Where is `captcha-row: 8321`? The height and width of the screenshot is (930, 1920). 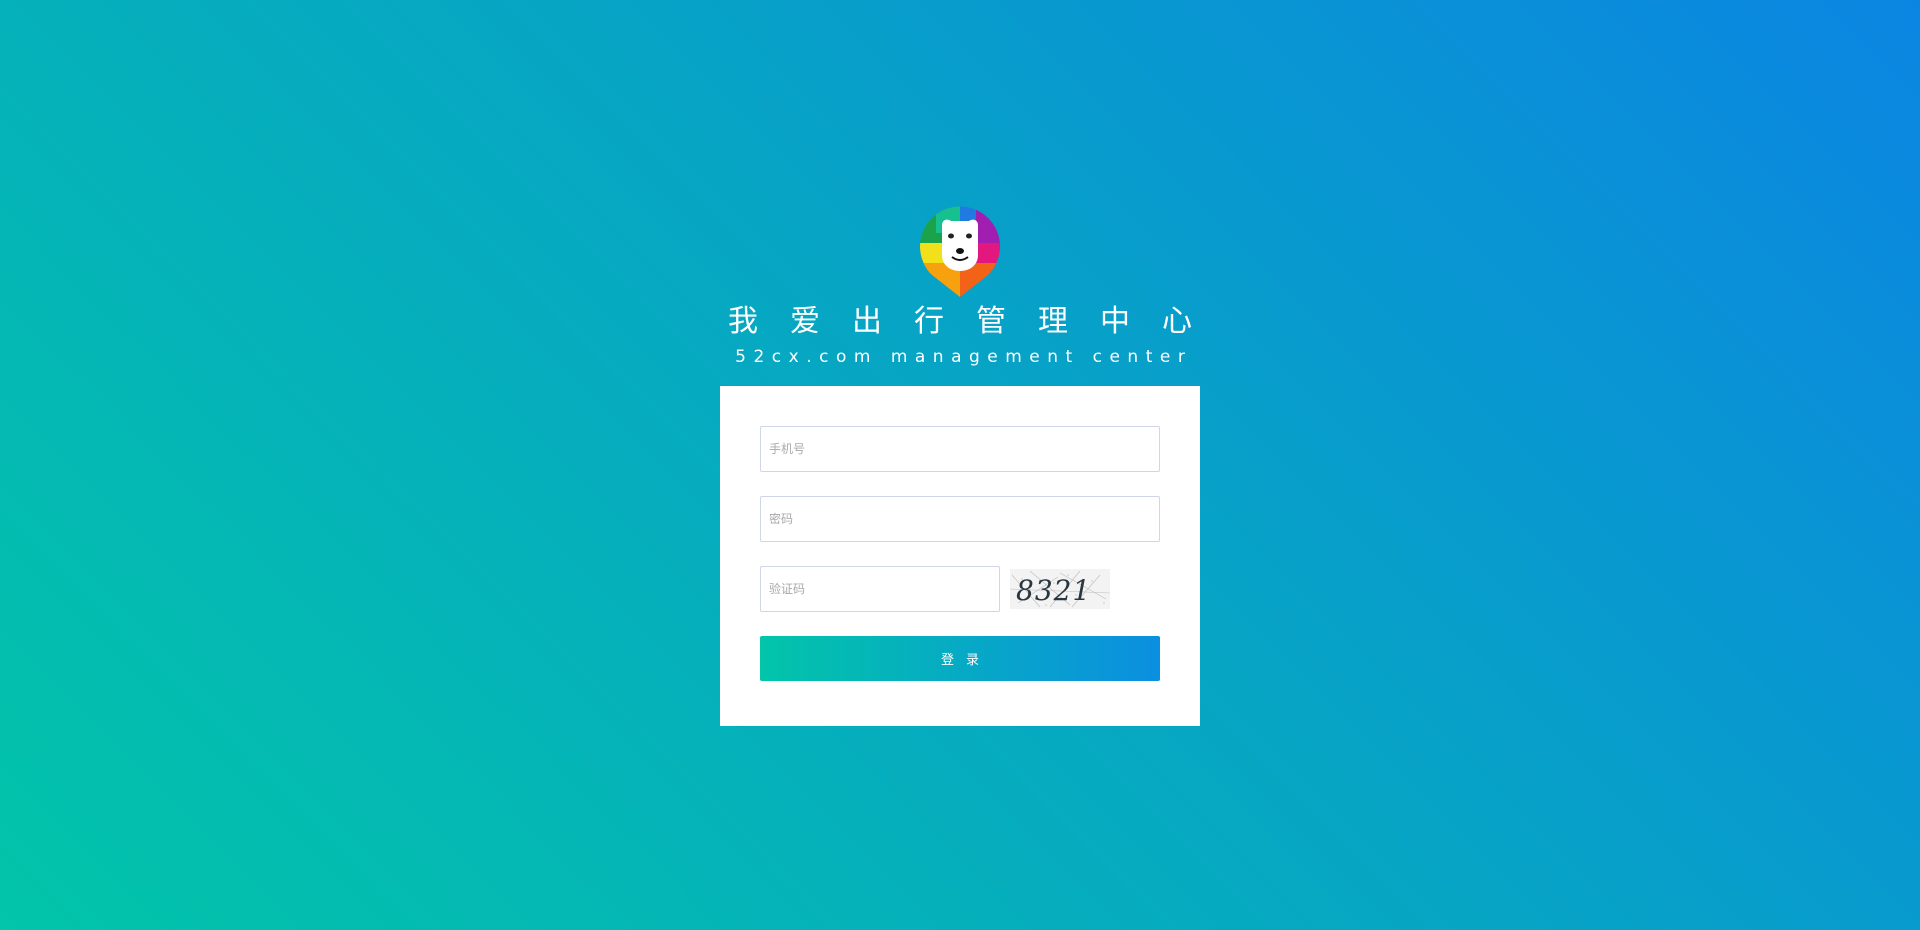
captcha-row: 8321 is located at coordinates (960, 589).